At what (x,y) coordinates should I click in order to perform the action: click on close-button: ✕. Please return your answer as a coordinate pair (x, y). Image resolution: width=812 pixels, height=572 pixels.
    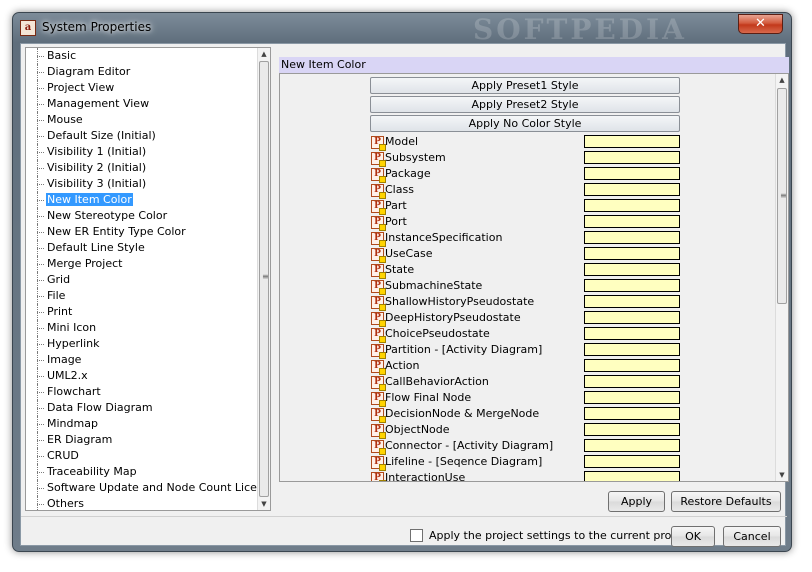
    Looking at the image, I should click on (760, 24).